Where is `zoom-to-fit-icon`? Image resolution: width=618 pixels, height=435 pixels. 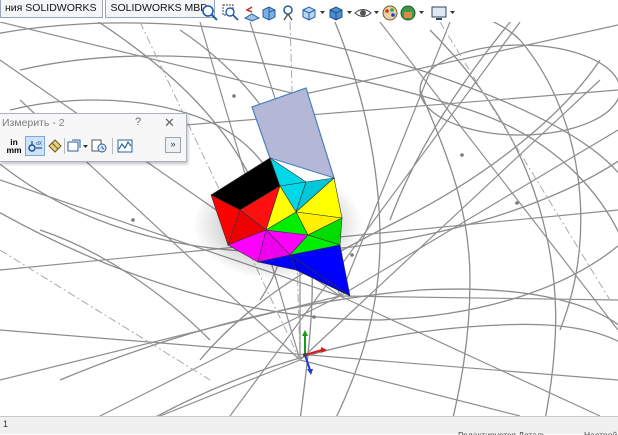 zoom-to-fit-icon is located at coordinates (210, 13).